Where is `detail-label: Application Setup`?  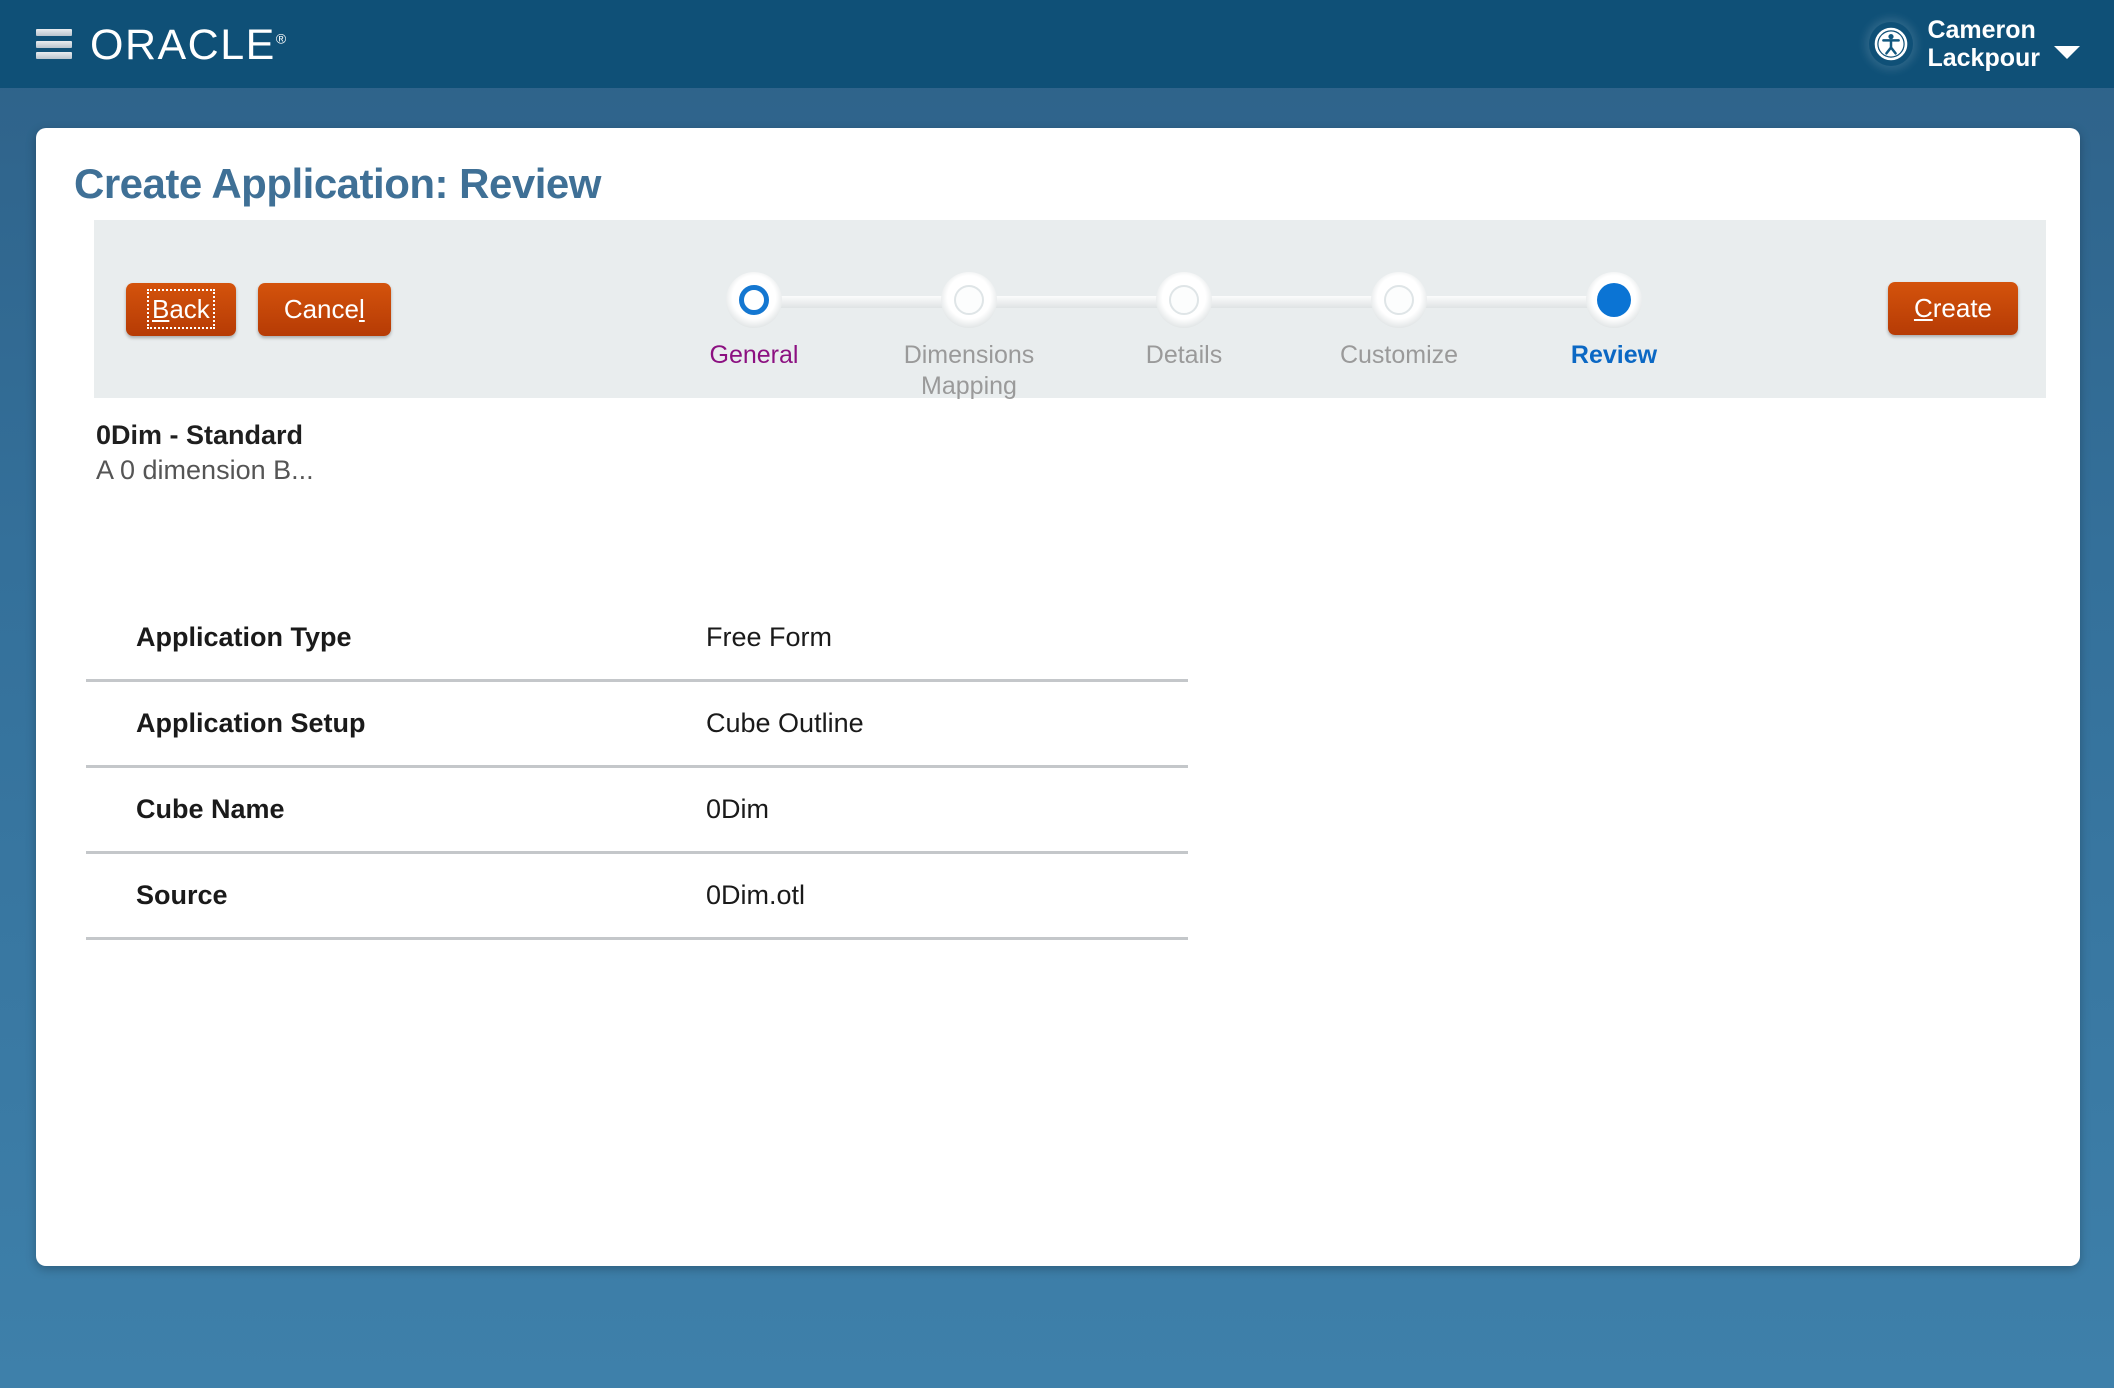
detail-label: Application Setup is located at coordinates (396, 724).